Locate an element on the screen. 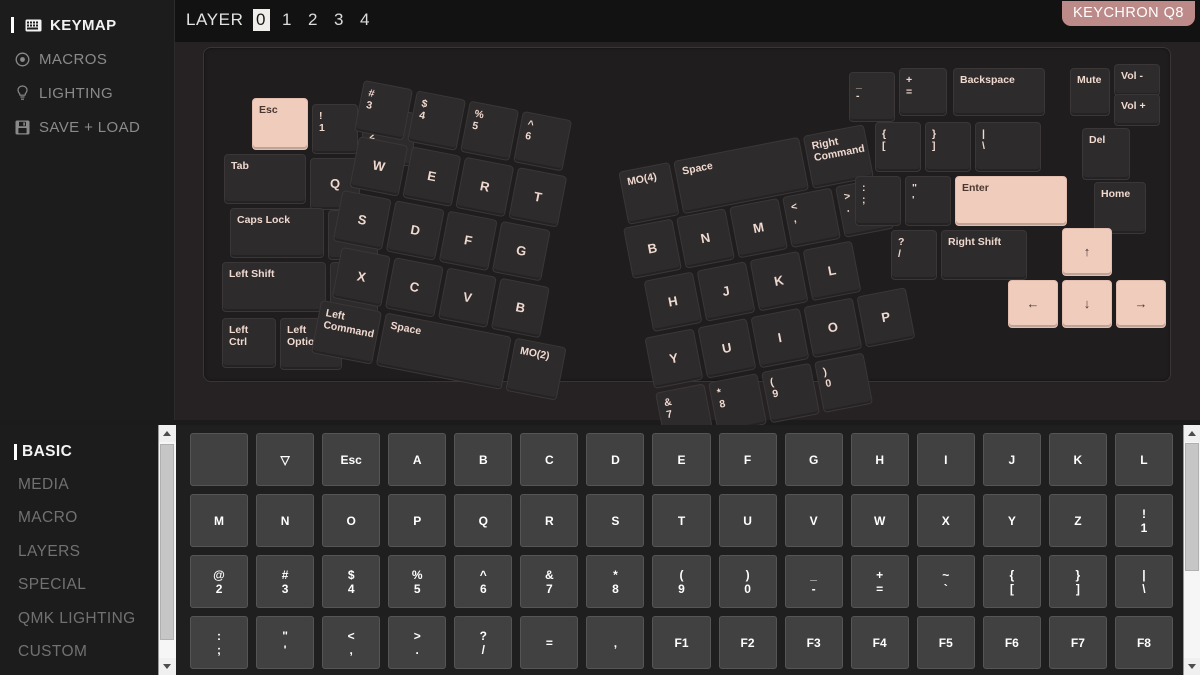  keycode-x: X is located at coordinates (945, 520).